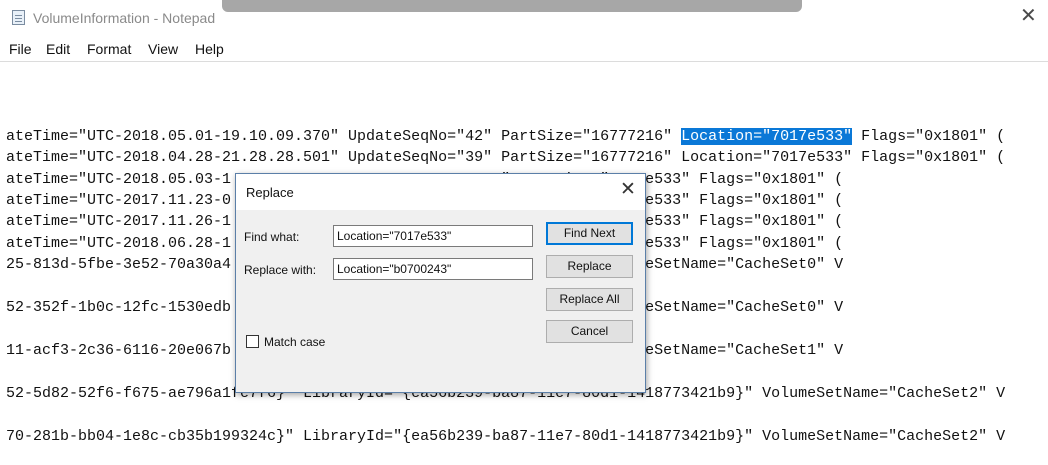  Describe the element at coordinates (433, 269) in the screenshot. I see `replace-with-input` at that location.